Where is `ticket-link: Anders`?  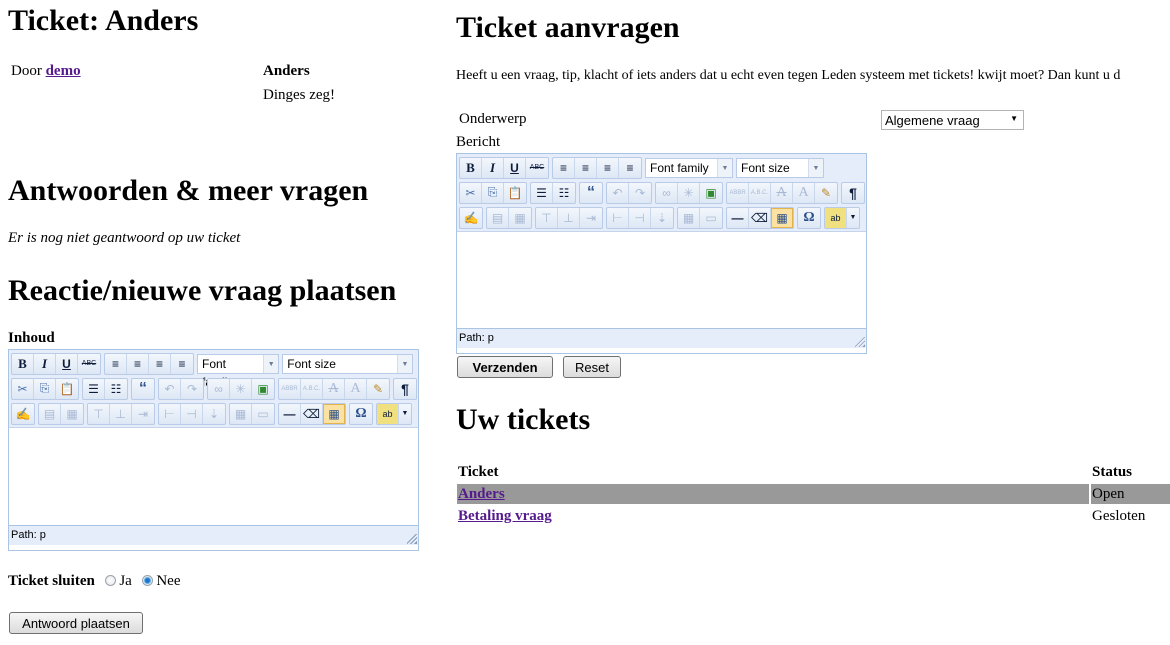
ticket-link: Anders is located at coordinates (481, 494).